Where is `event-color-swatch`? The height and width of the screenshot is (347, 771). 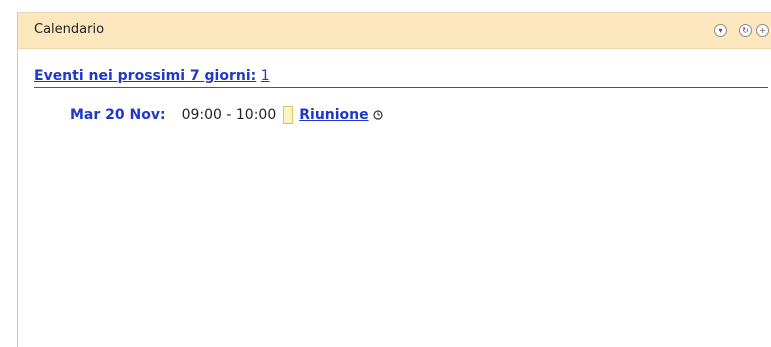
event-color-swatch is located at coordinates (288, 115).